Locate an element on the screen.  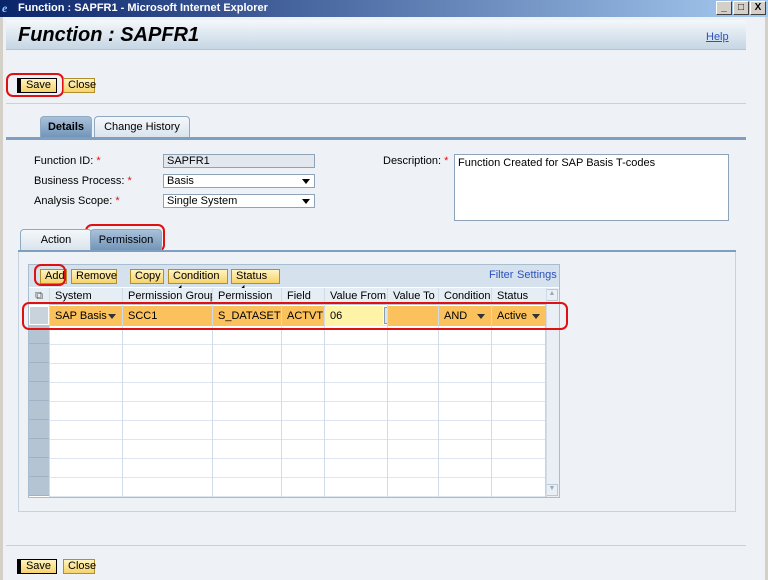
business-process-label: Business Process: * is located at coordinates (83, 181).